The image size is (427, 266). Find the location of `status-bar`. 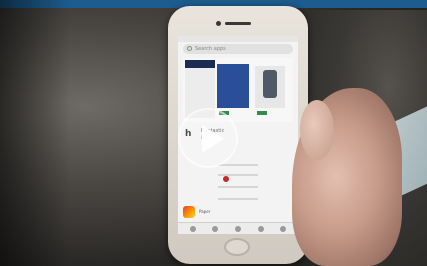

status-bar is located at coordinates (238, 39).